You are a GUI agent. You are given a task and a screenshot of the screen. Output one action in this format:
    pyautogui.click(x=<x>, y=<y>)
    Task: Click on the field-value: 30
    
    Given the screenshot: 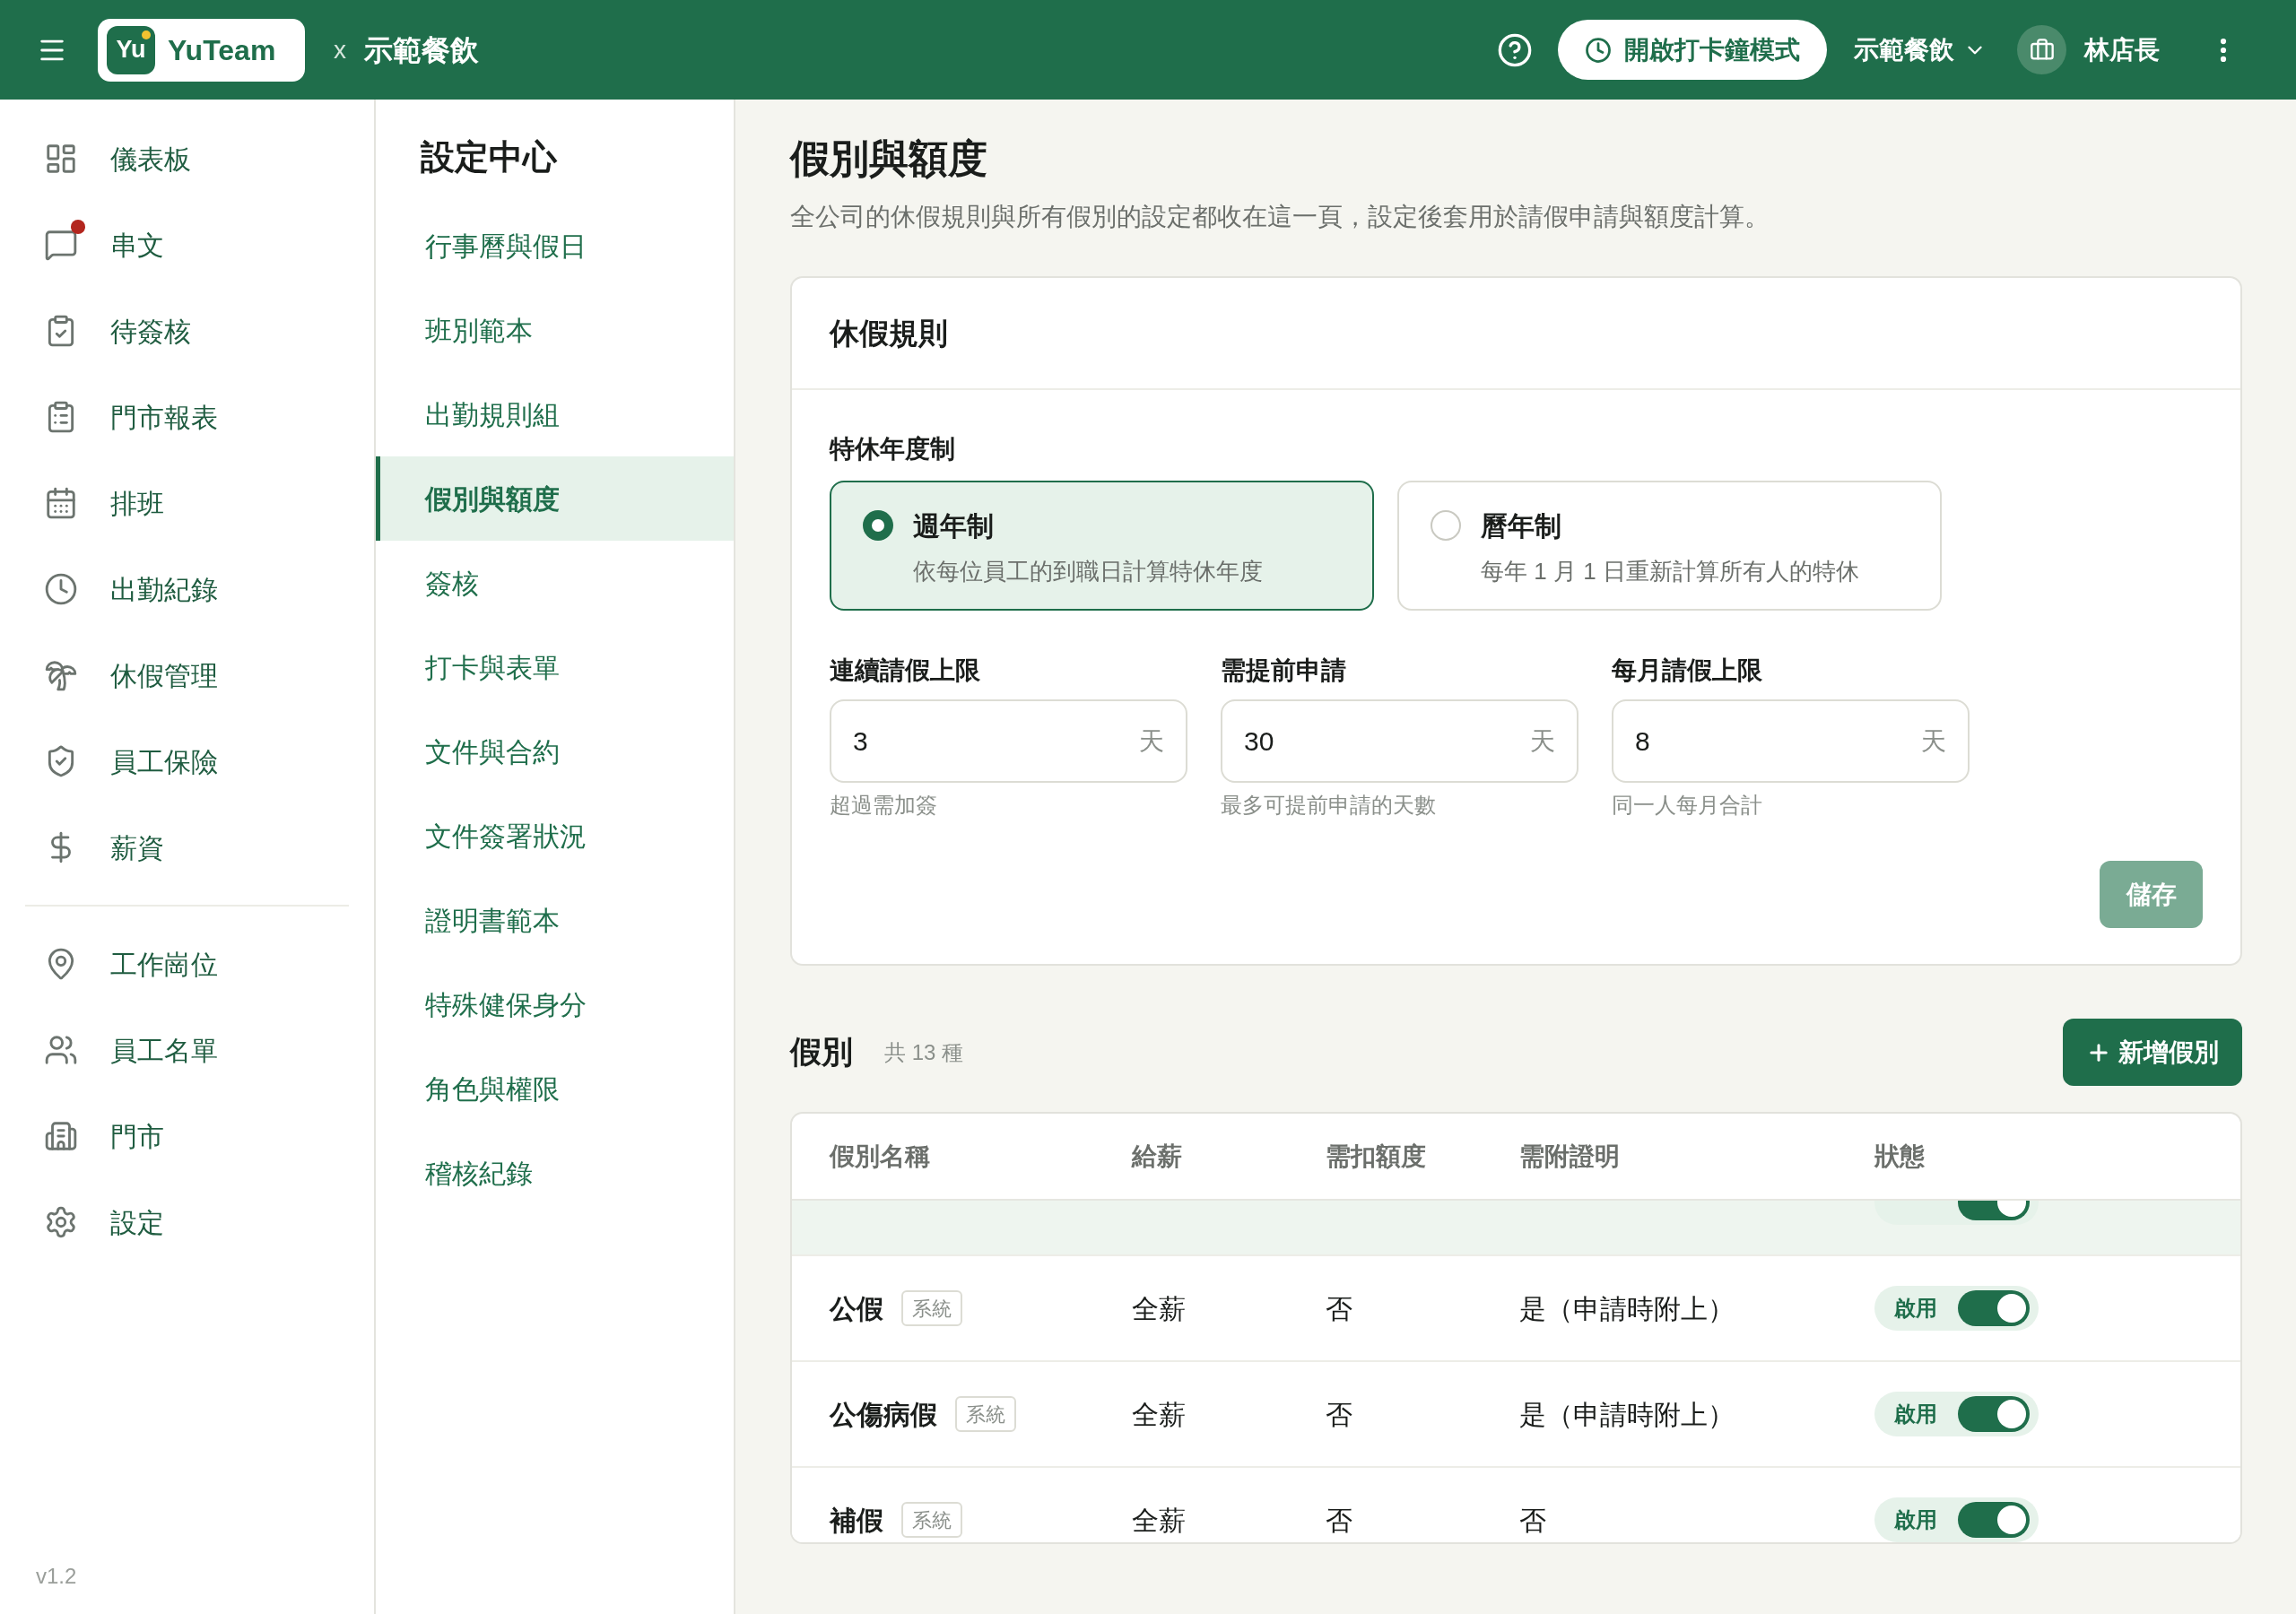 What is the action you would take?
    pyautogui.click(x=1259, y=741)
    